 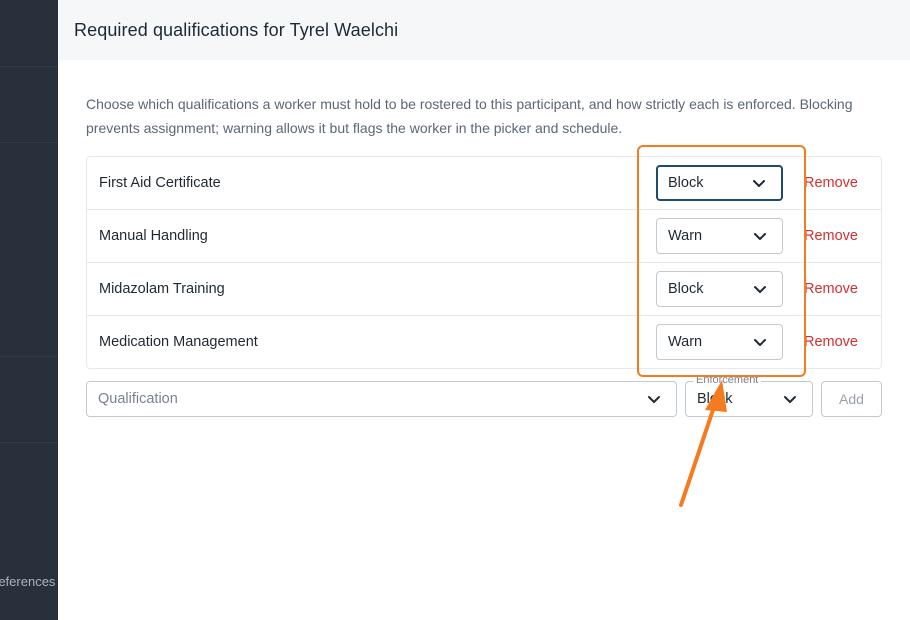 What do you see at coordinates (160, 183) in the screenshot?
I see `qualification-name: First Aid Certificate` at bounding box center [160, 183].